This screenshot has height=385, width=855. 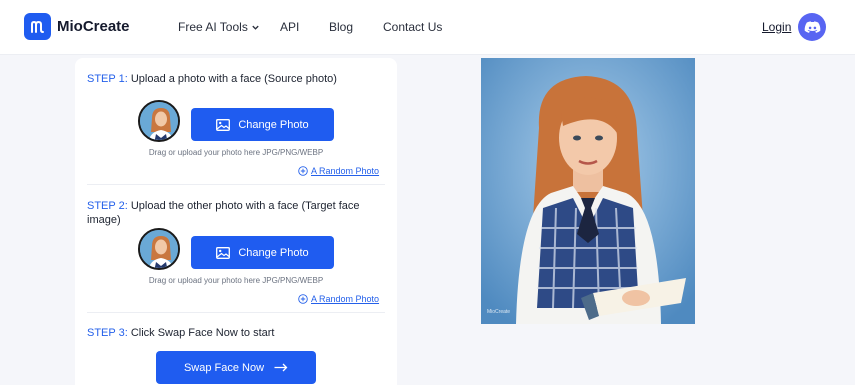 I want to click on step-2-text-line2: image), so click(x=104, y=220).